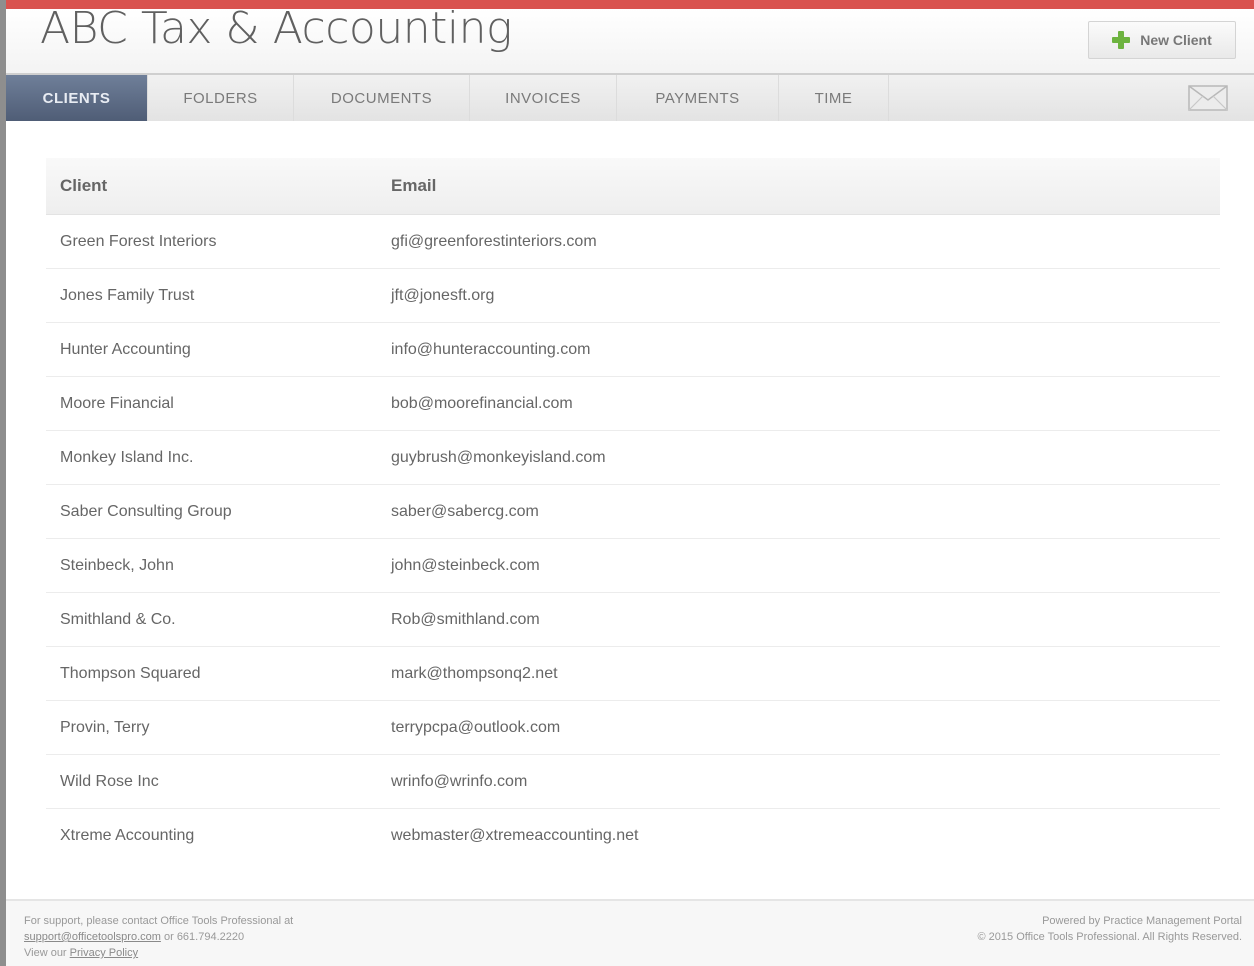  Describe the element at coordinates (698, 98) in the screenshot. I see `tab-payments: PAYMENTS` at that location.